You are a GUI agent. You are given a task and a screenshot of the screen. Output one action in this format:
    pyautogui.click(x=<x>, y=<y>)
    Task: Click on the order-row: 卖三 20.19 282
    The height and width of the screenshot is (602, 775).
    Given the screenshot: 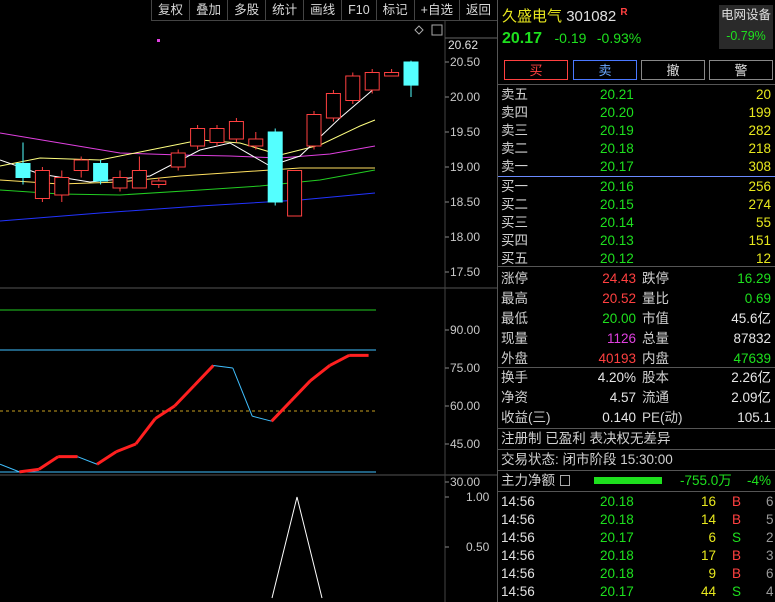 What is the action you would take?
    pyautogui.click(x=636, y=131)
    